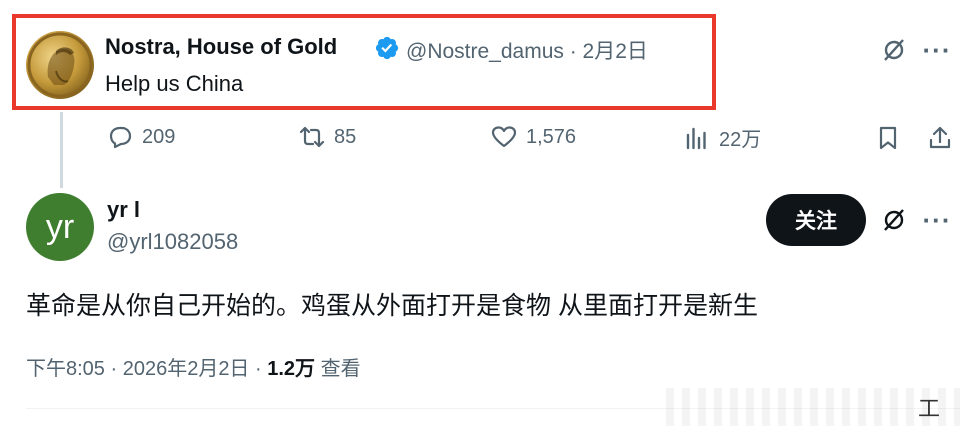  I want to click on reply-count: 209, so click(159, 136).